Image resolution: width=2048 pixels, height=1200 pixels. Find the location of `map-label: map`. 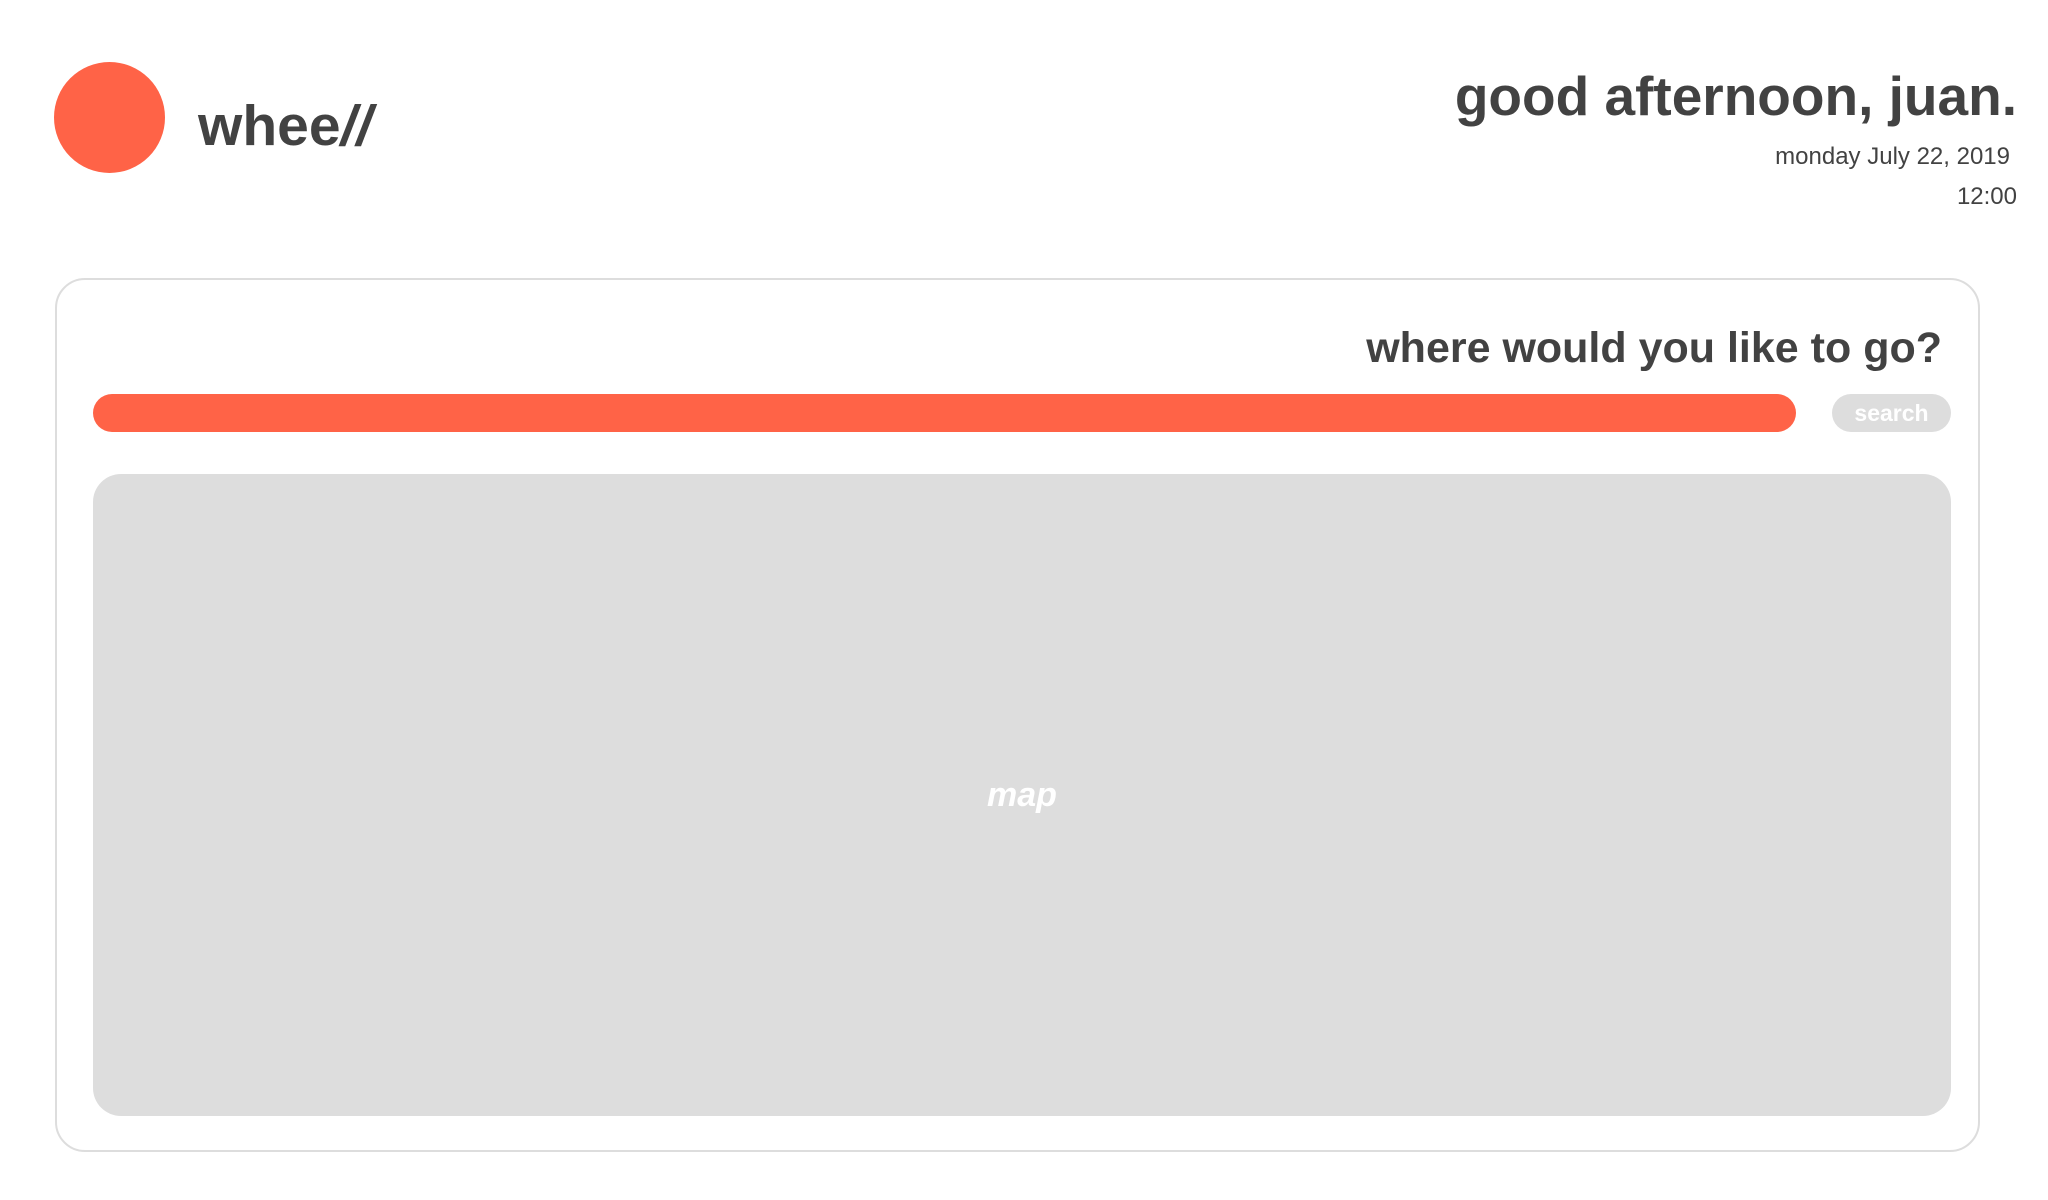

map-label: map is located at coordinates (1022, 794).